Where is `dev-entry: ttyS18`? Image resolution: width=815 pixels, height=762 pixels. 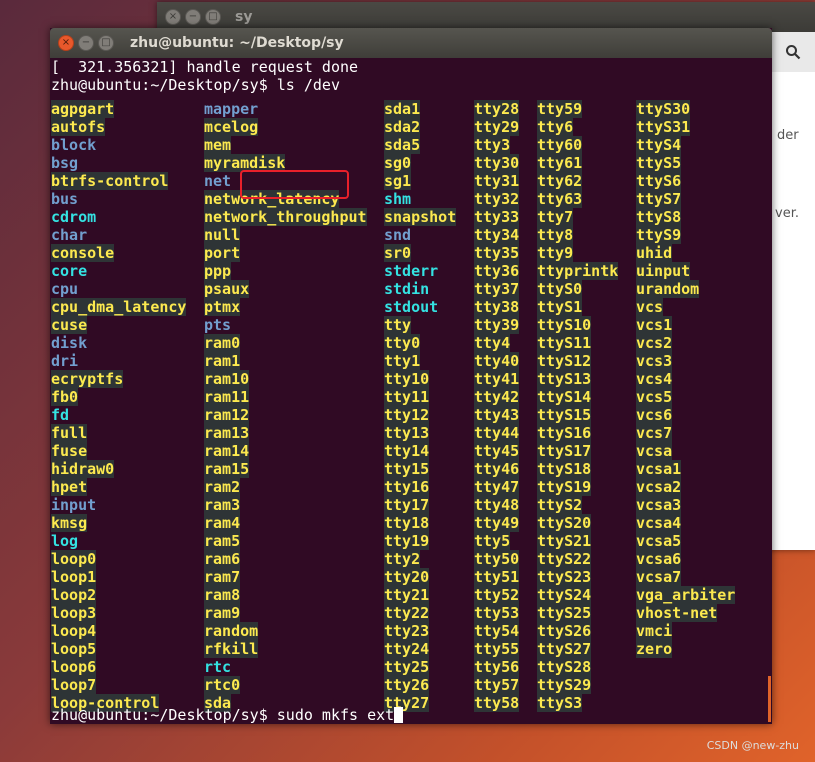 dev-entry: ttyS18 is located at coordinates (564, 469).